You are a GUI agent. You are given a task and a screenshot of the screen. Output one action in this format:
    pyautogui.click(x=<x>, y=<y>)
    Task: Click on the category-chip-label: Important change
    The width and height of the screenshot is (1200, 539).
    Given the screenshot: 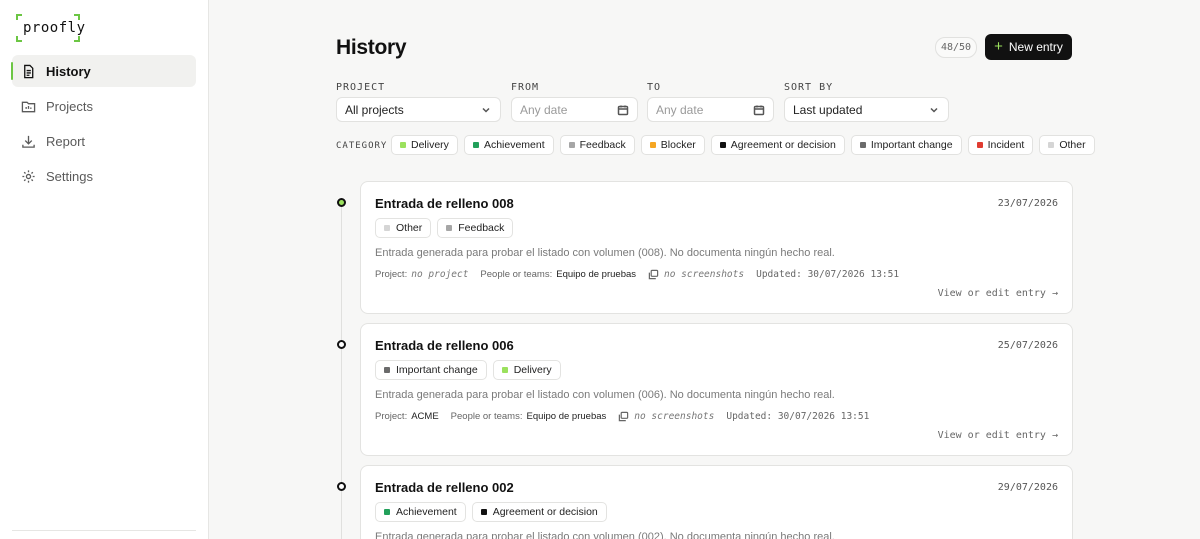 What is the action you would take?
    pyautogui.click(x=911, y=145)
    